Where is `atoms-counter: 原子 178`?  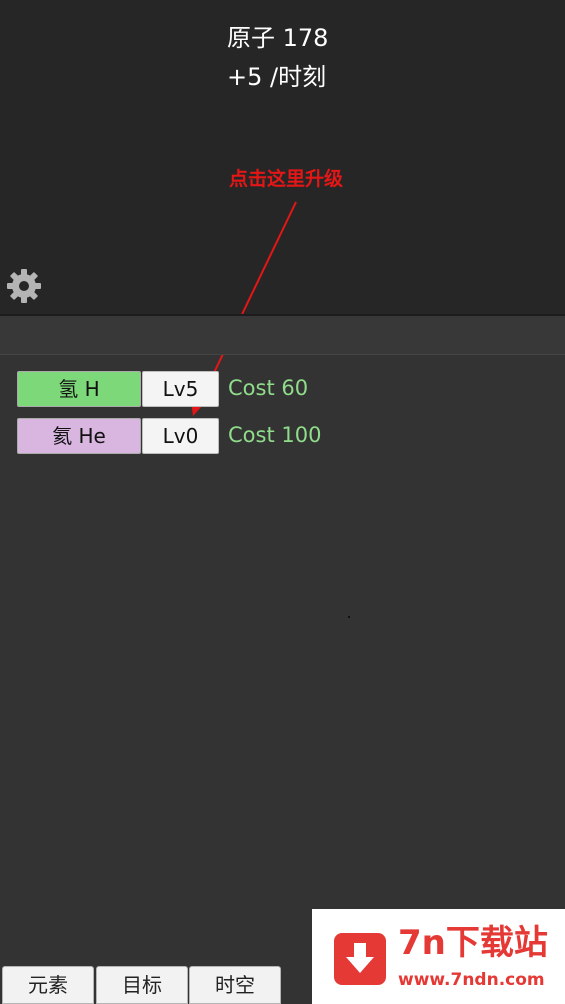
atoms-counter: 原子 178 is located at coordinates (278, 38).